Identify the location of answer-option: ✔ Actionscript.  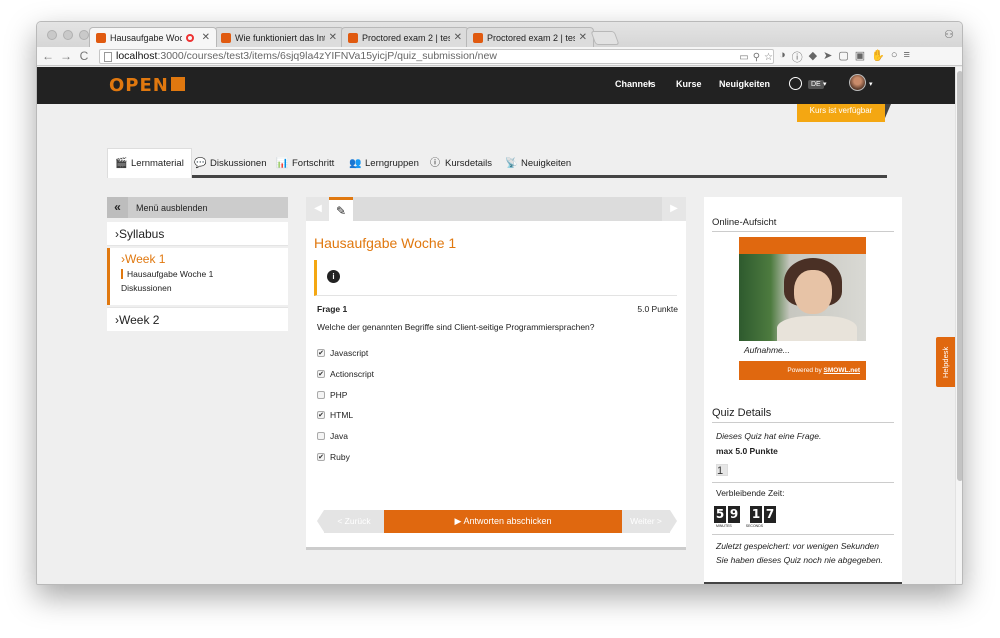
(345, 374).